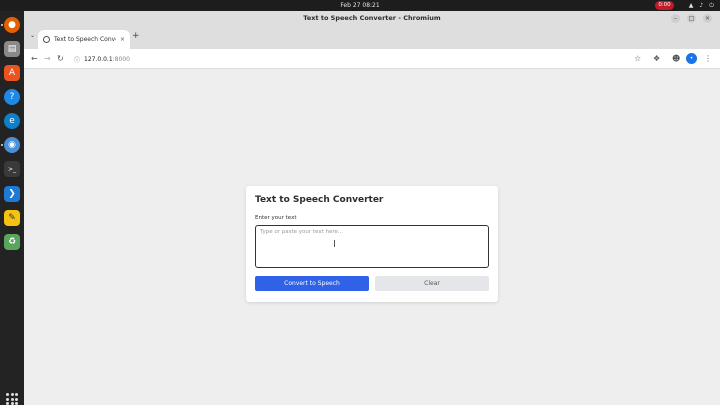 The height and width of the screenshot is (405, 720). What do you see at coordinates (372, 37) in the screenshot?
I see `tab-strip: ⌄ Text to Speech Conver × +` at bounding box center [372, 37].